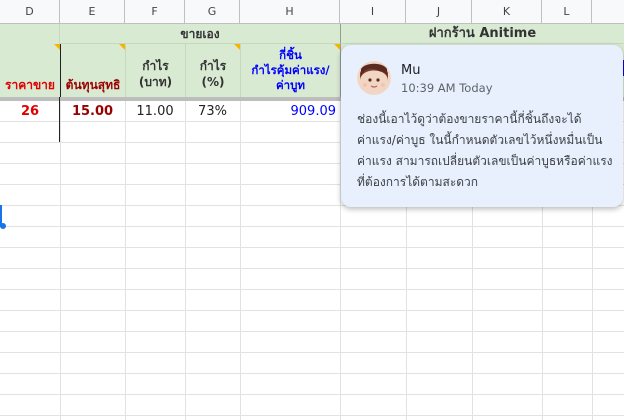 The height and width of the screenshot is (420, 624). I want to click on column-header-m, so click(608, 12).